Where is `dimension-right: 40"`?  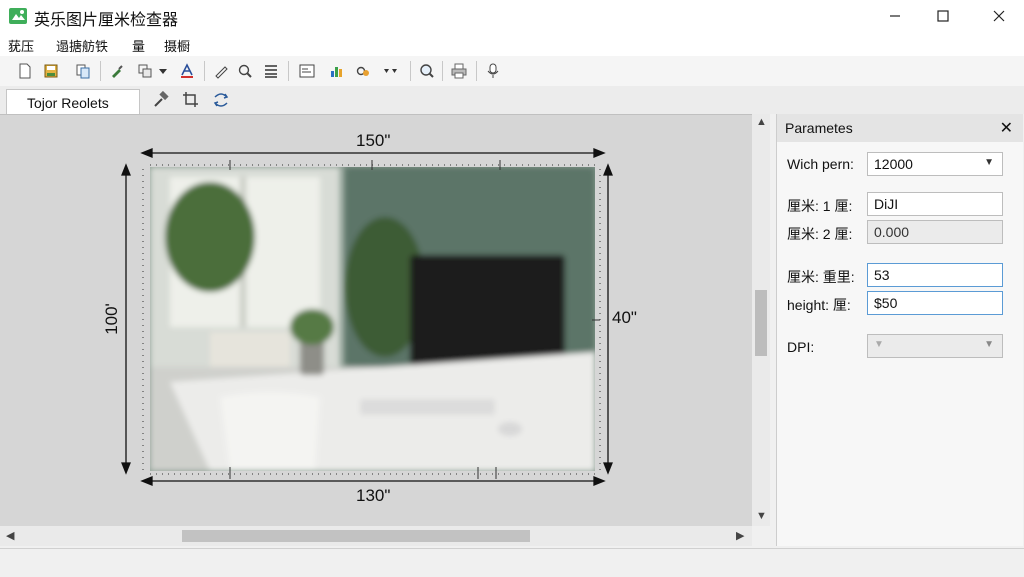 dimension-right: 40" is located at coordinates (624, 317).